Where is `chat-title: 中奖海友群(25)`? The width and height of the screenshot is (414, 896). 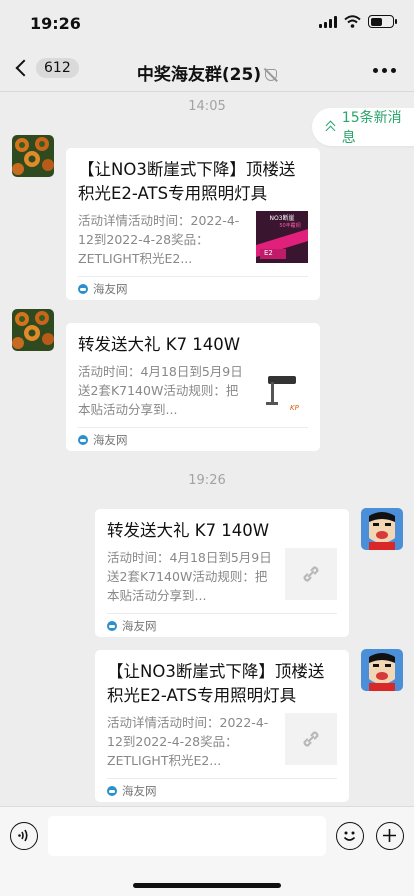
chat-title: 中奖海友群(25) is located at coordinates (207, 72).